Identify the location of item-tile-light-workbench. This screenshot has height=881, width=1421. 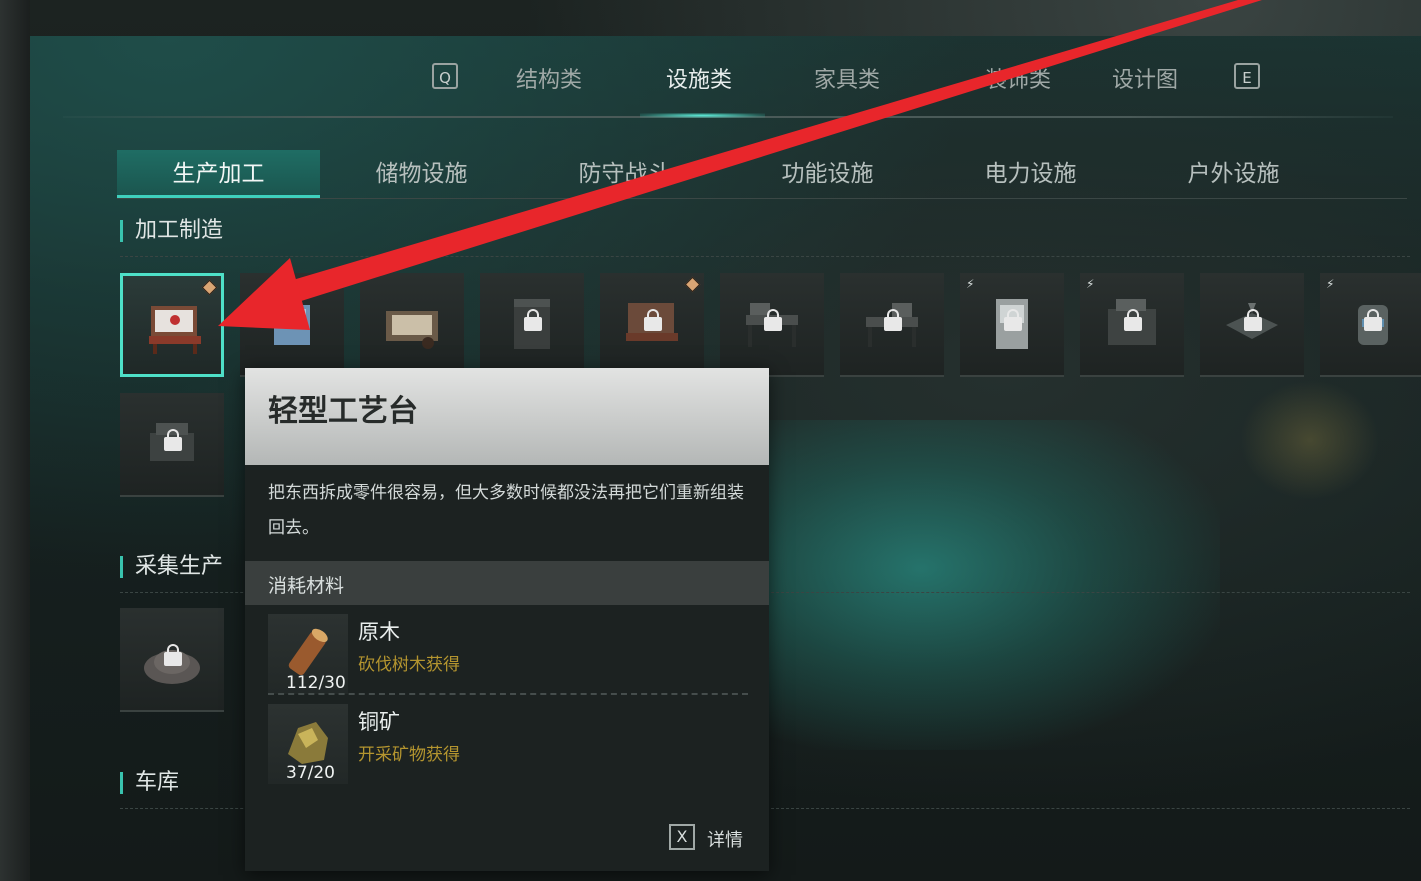
(172, 325).